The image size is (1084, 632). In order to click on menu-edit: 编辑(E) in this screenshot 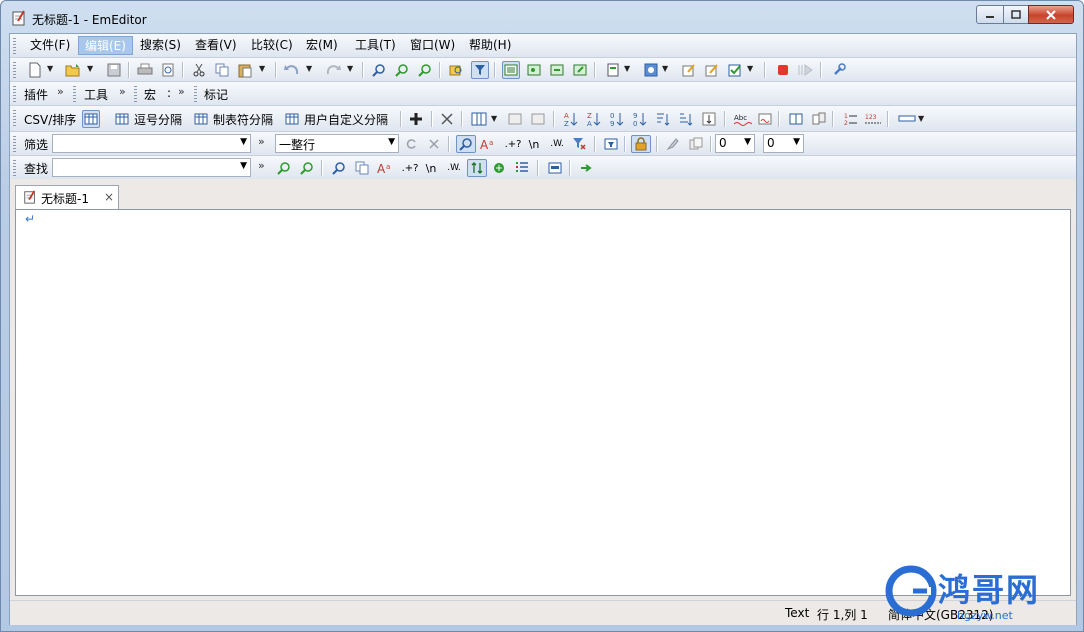, I will do `click(105, 45)`.